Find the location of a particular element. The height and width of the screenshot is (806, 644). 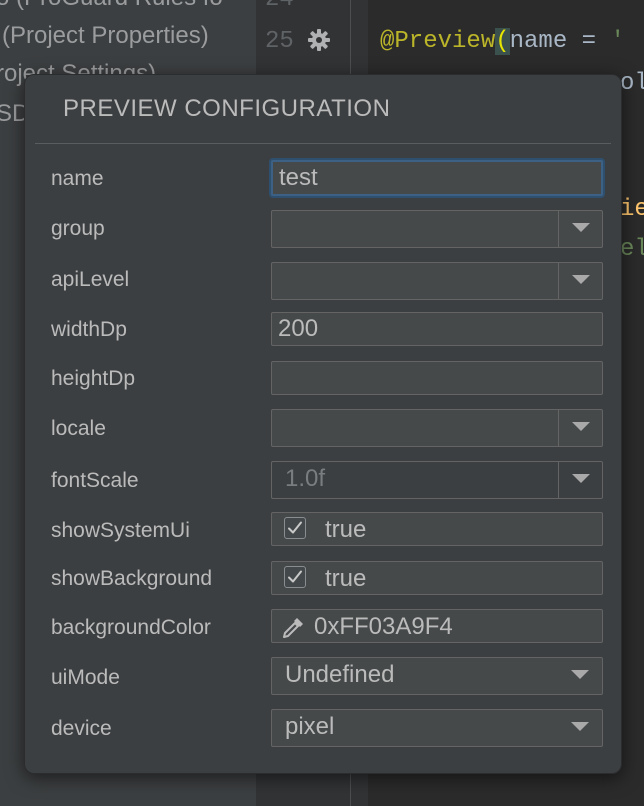

fontscale-combobox: 1.0f is located at coordinates (437, 480).